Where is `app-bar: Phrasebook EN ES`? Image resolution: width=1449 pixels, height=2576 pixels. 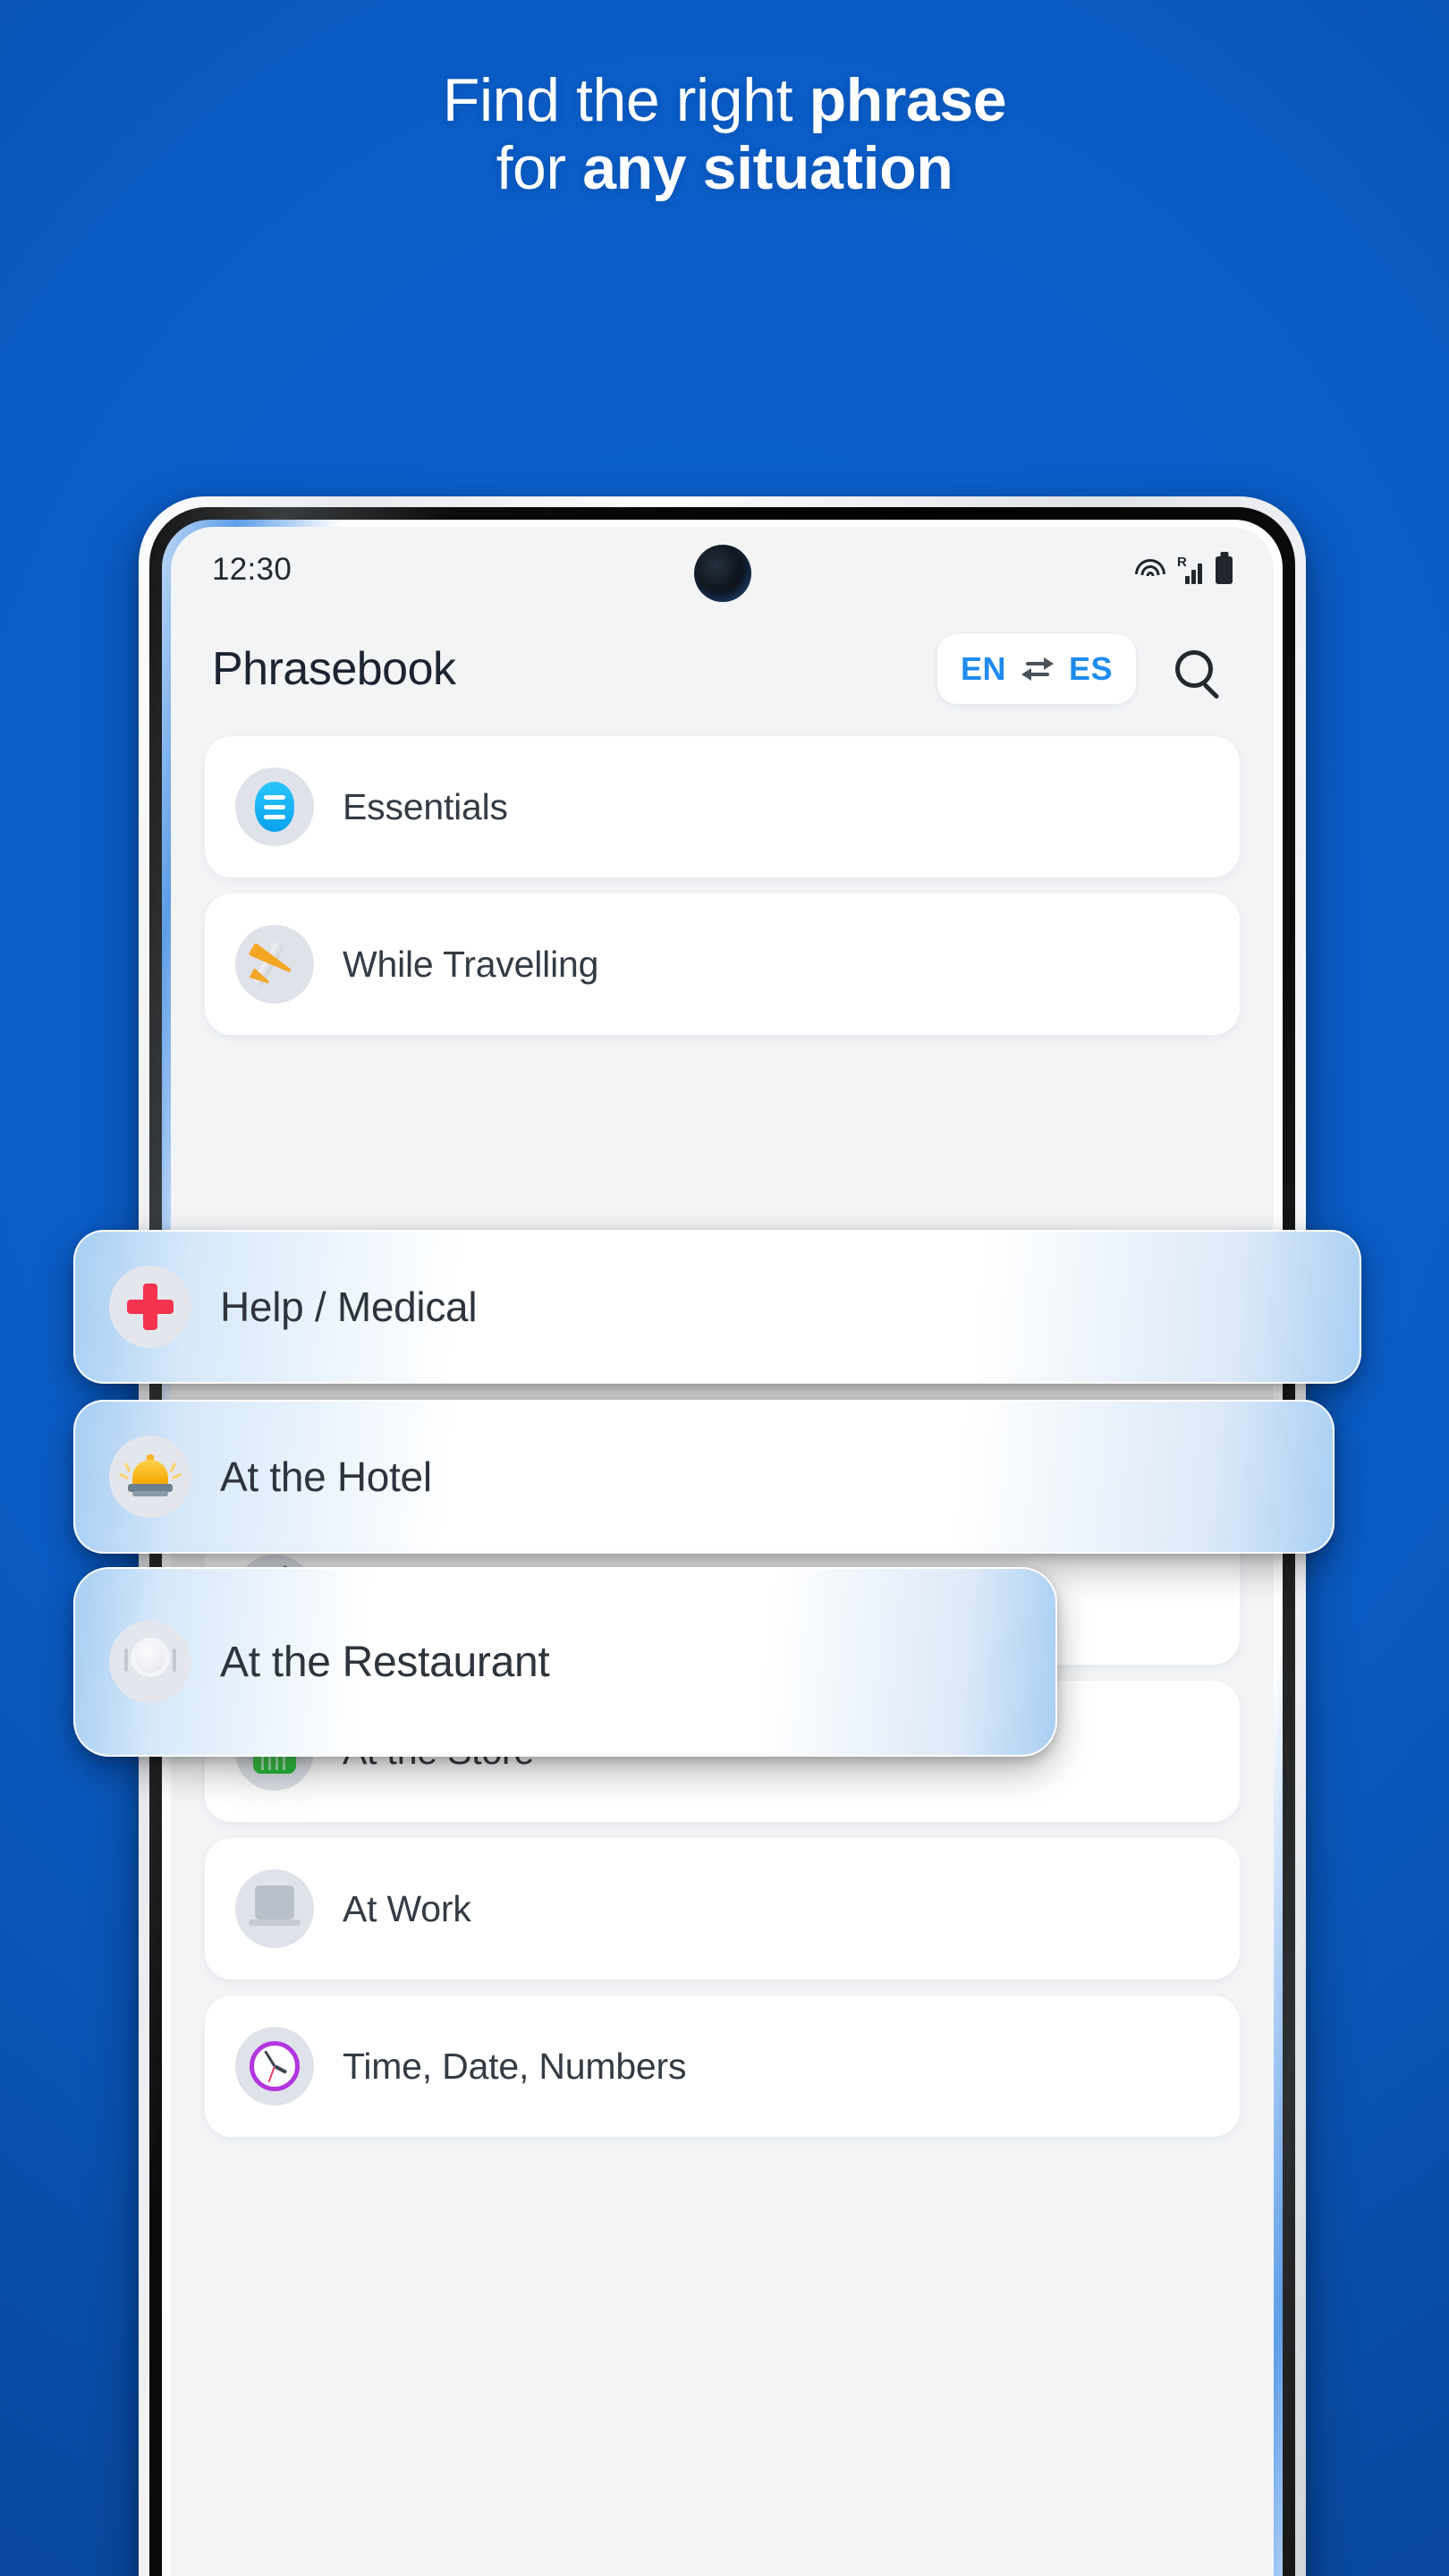 app-bar: Phrasebook EN ES is located at coordinates (722, 669).